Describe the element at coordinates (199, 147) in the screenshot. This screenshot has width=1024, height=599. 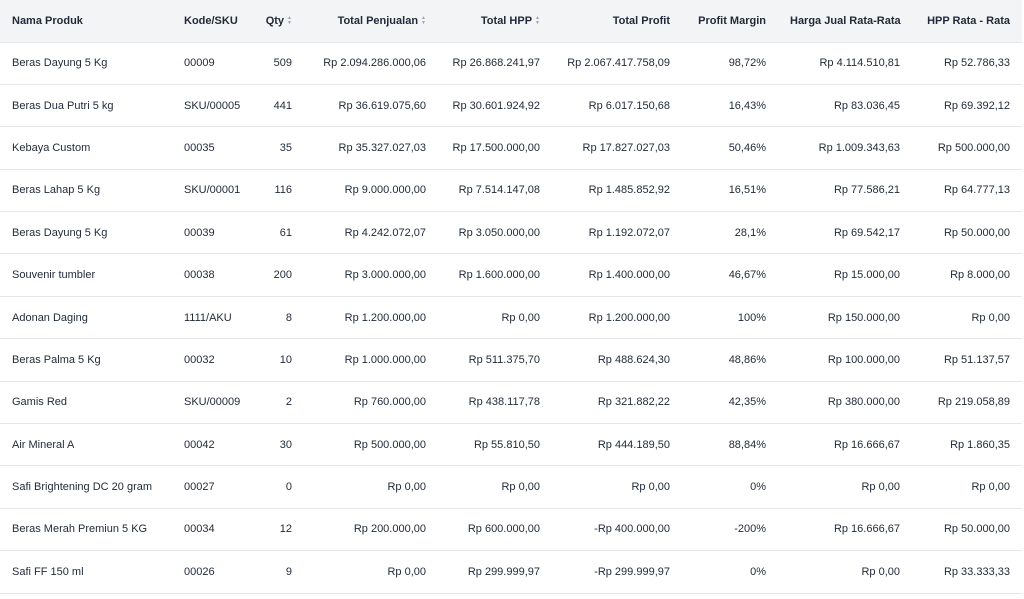
I see `cell-kode-sku: 00035` at that location.